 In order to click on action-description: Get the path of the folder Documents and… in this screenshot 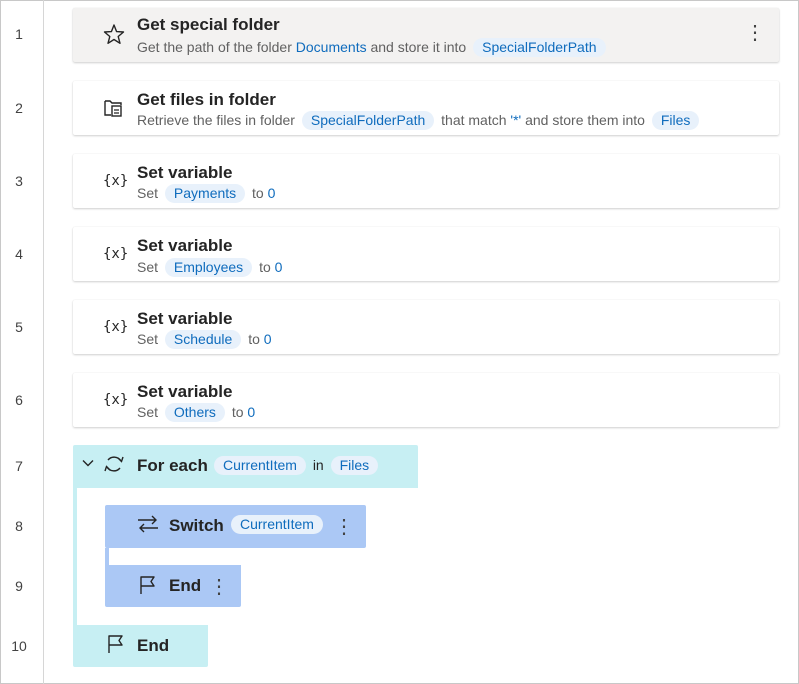, I will do `click(373, 47)`.